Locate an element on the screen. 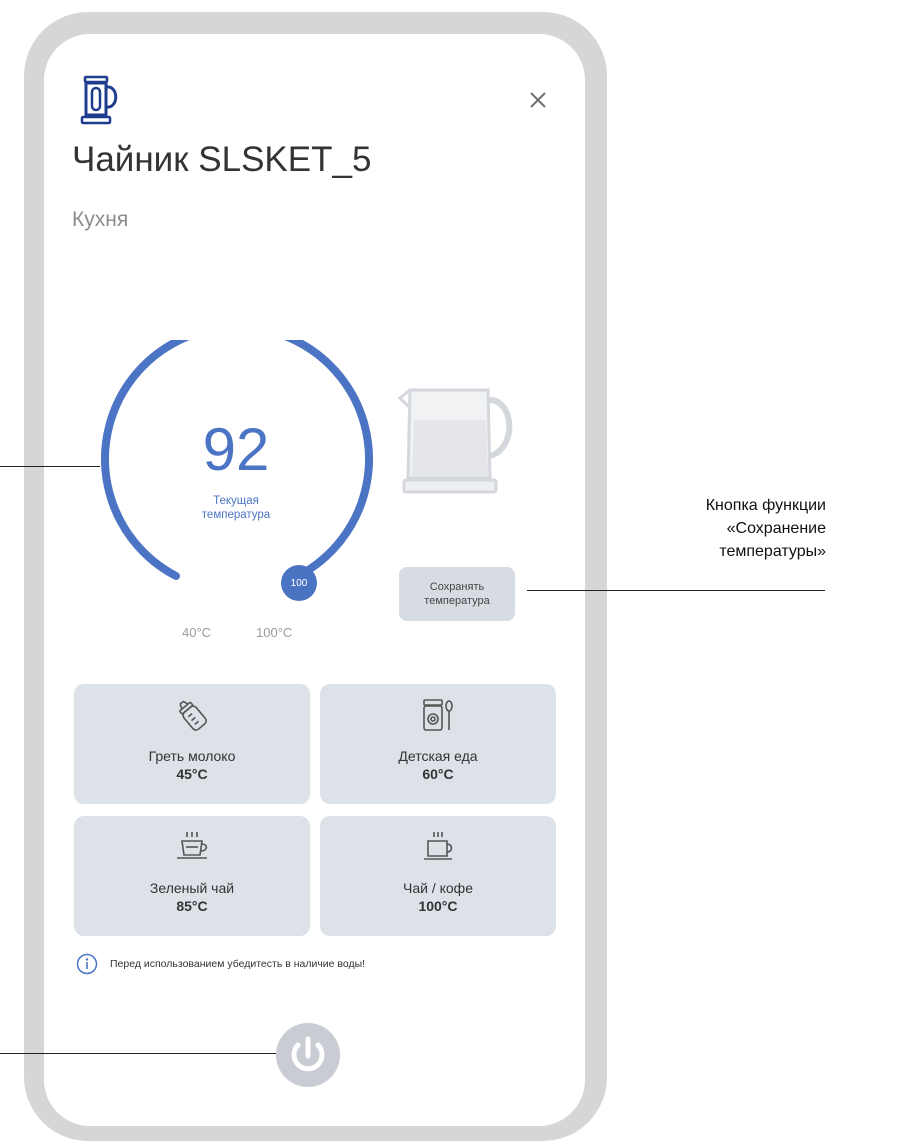 The width and height of the screenshot is (907, 1141). power-icon is located at coordinates (308, 1054).